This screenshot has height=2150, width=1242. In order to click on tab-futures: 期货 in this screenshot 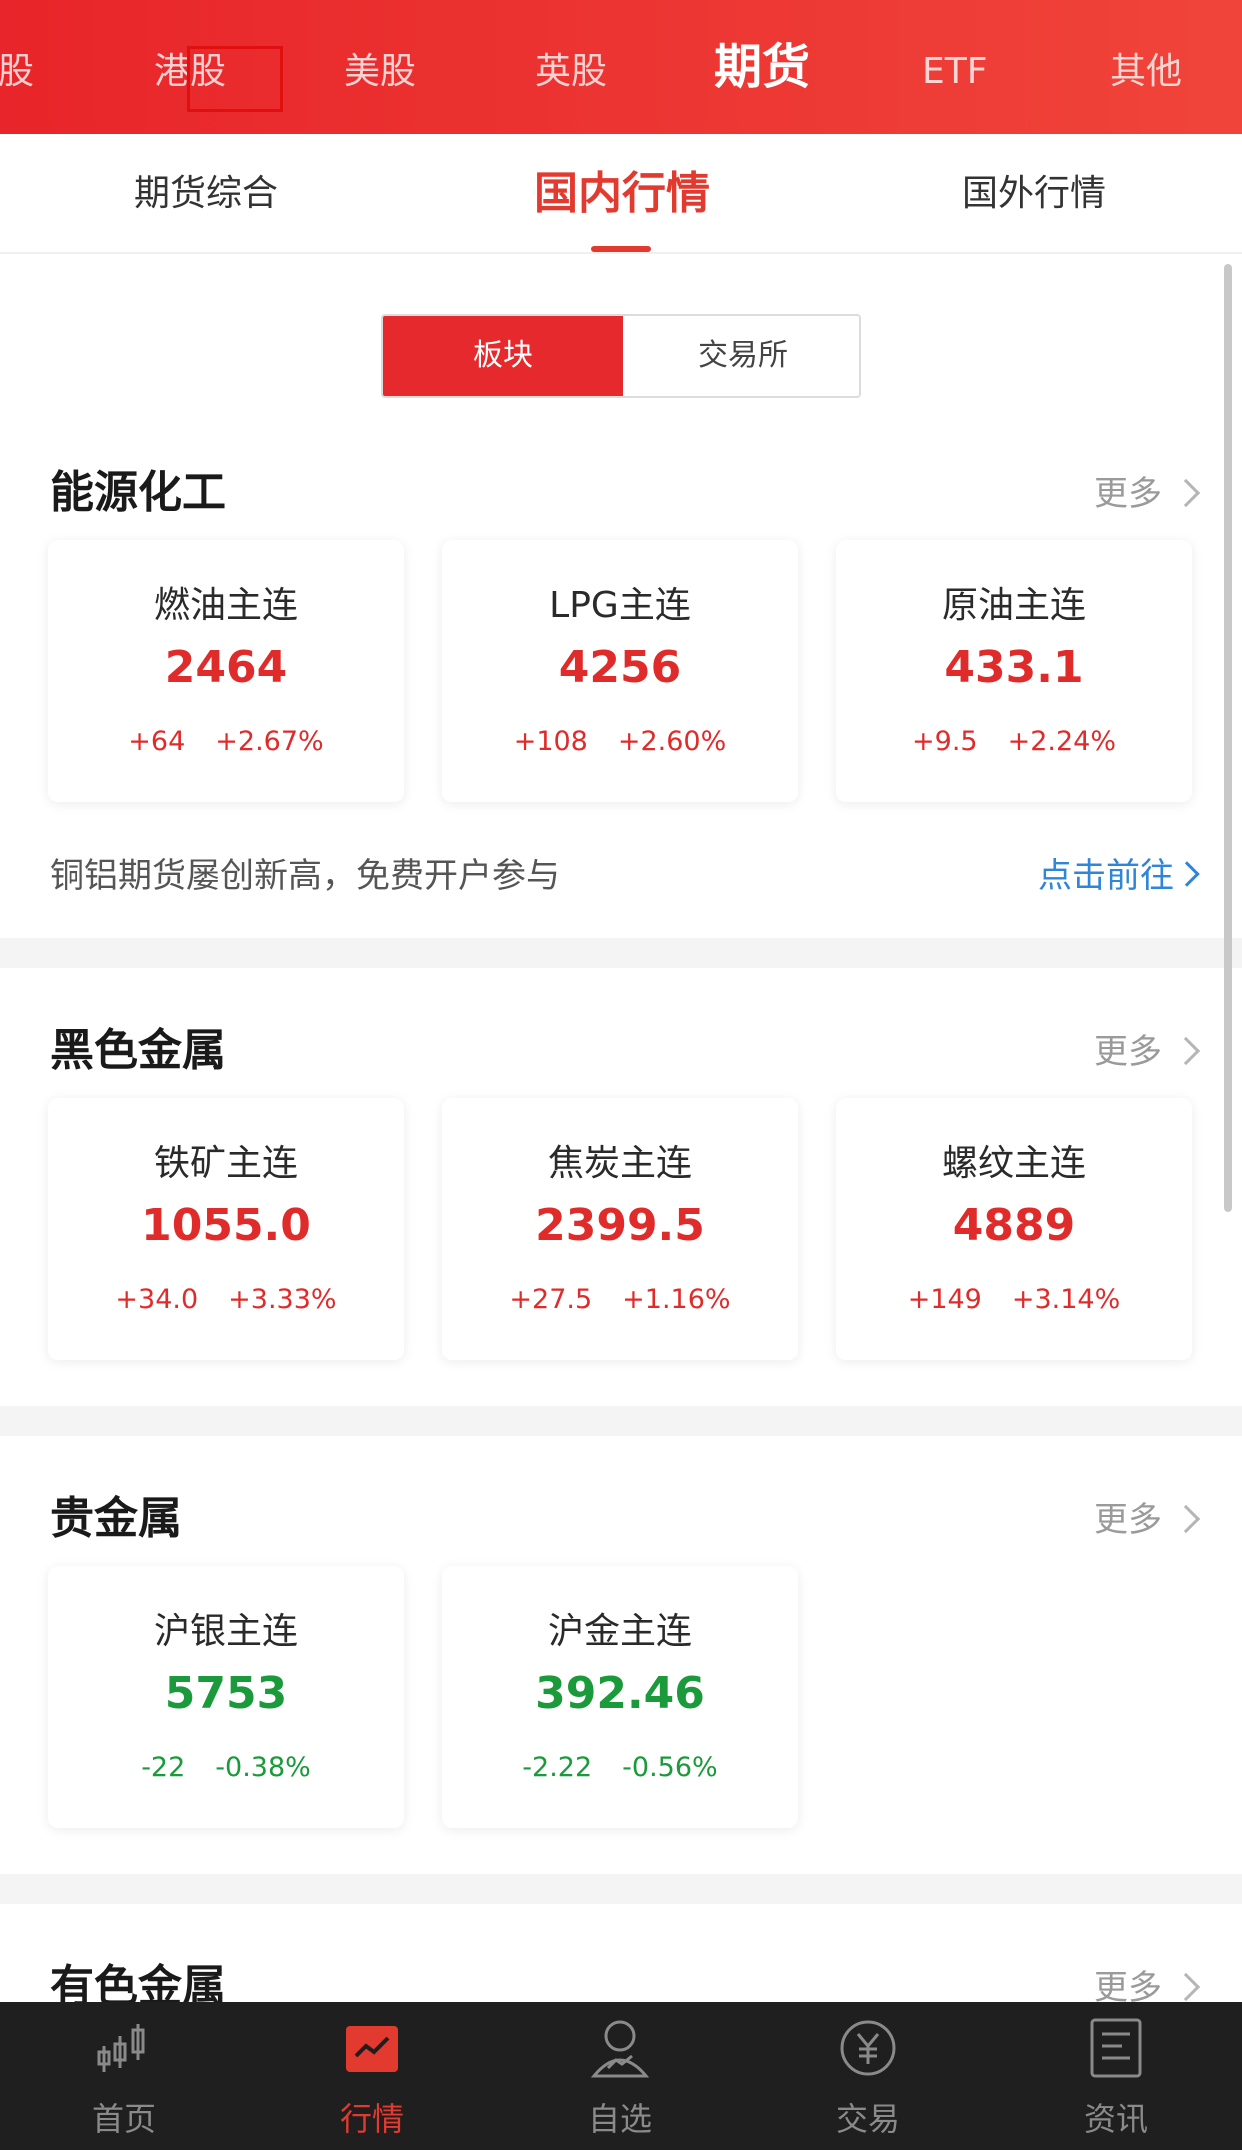, I will do `click(762, 67)`.